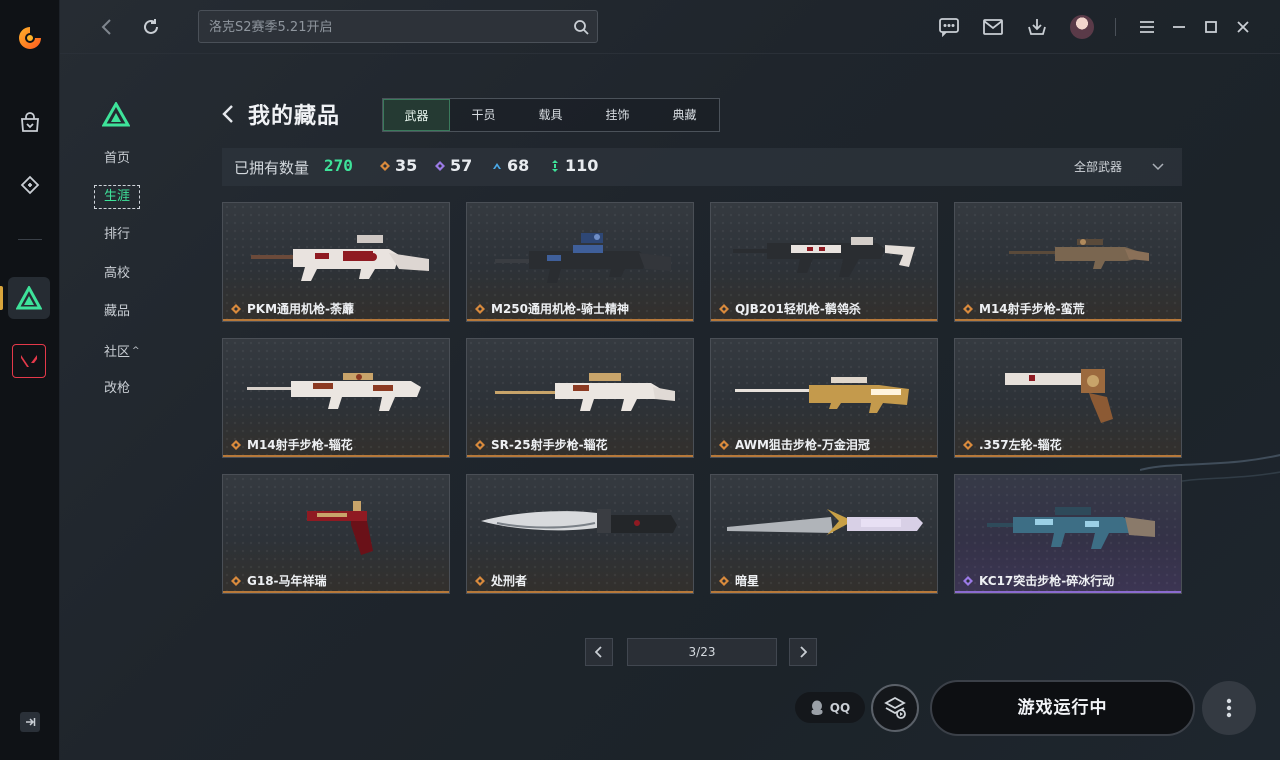 The image size is (1280, 760). I want to click on nav-item-label: 社区, so click(117, 352).